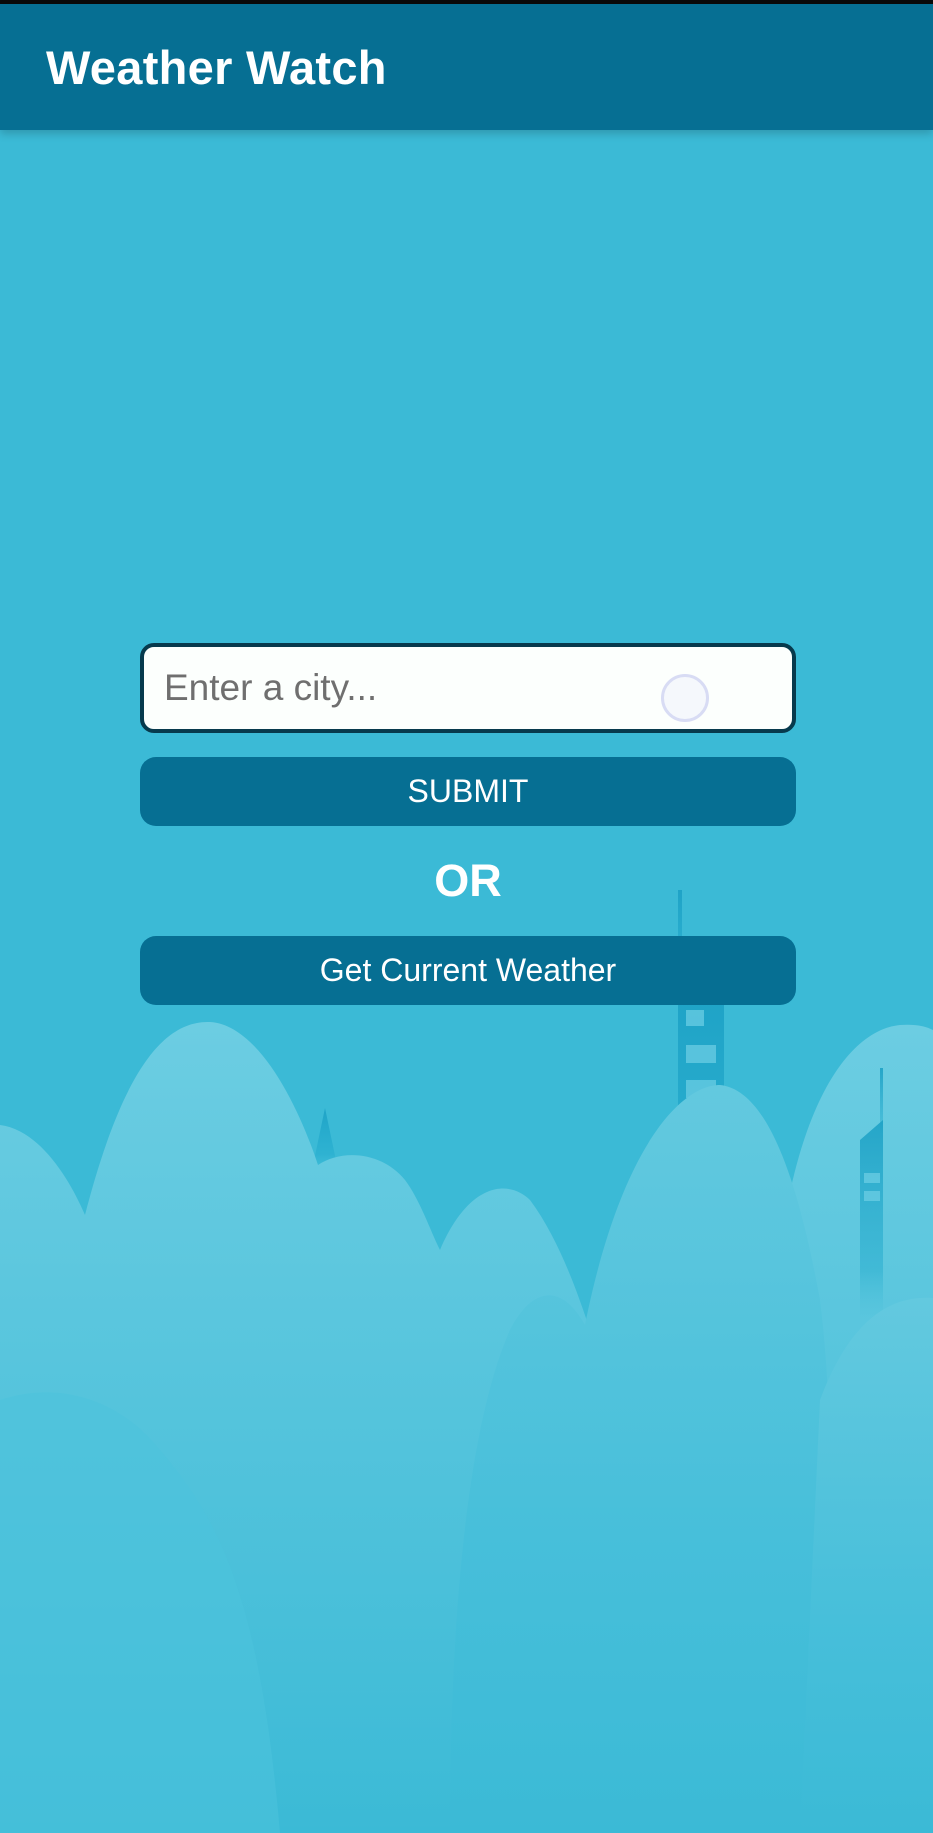 This screenshot has width=933, height=1833. I want to click on city-search-form: SUBMIT OR Get Current Weather, so click(468, 824).